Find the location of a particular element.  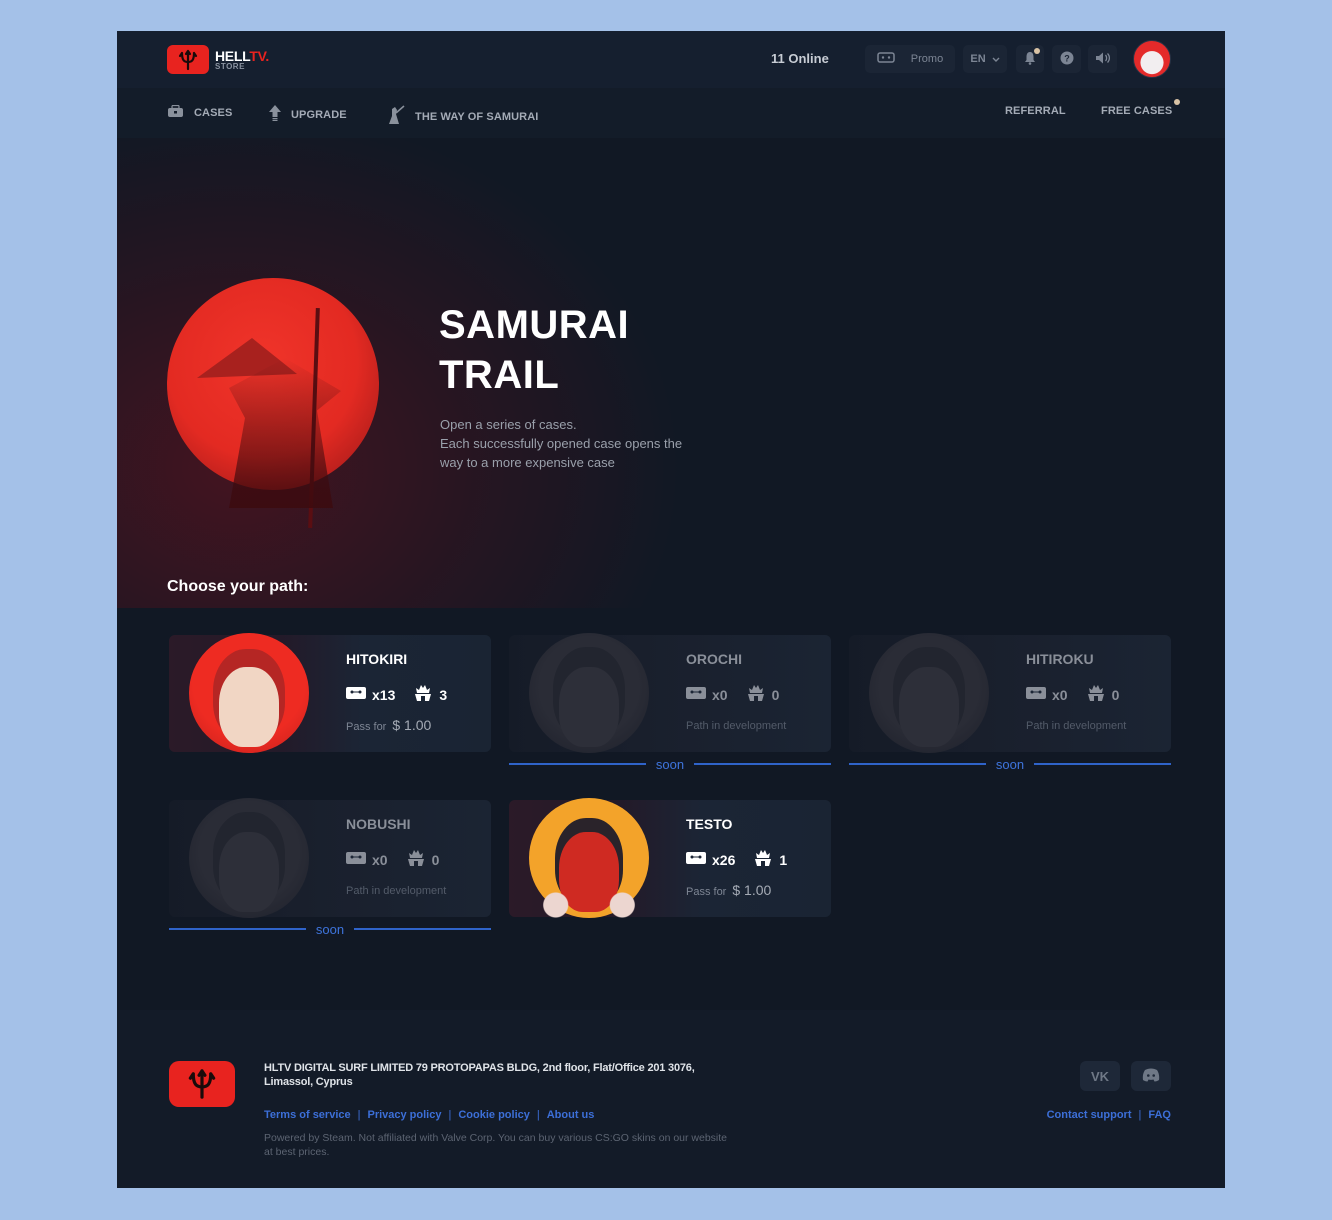

nav-item-free-cases: FREE CASES is located at coordinates (1141, 108).